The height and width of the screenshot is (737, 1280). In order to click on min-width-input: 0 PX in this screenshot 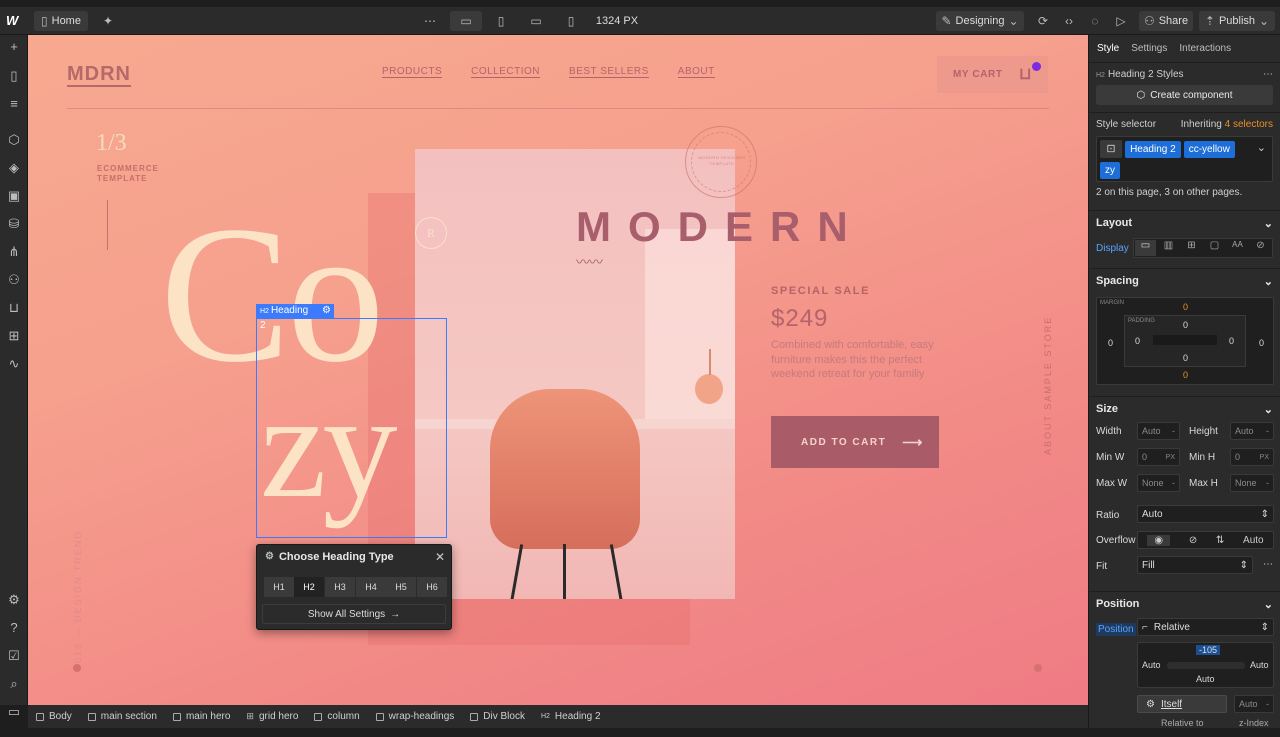, I will do `click(1158, 457)`.